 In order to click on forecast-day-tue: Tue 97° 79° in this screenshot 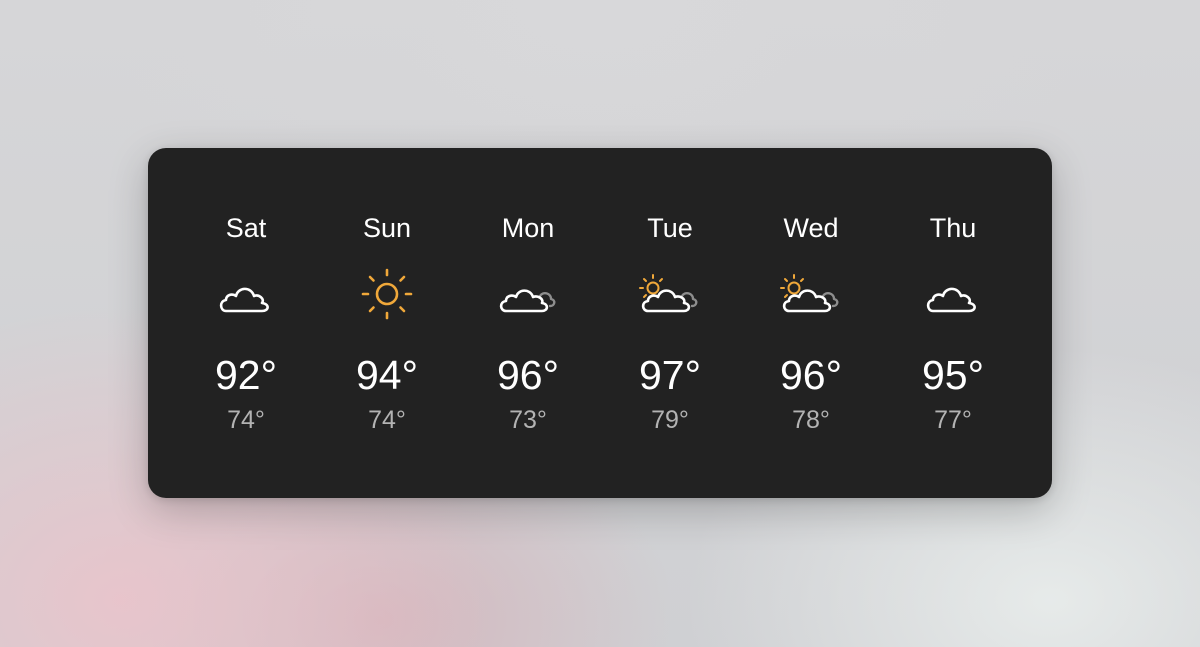, I will do `click(670, 323)`.